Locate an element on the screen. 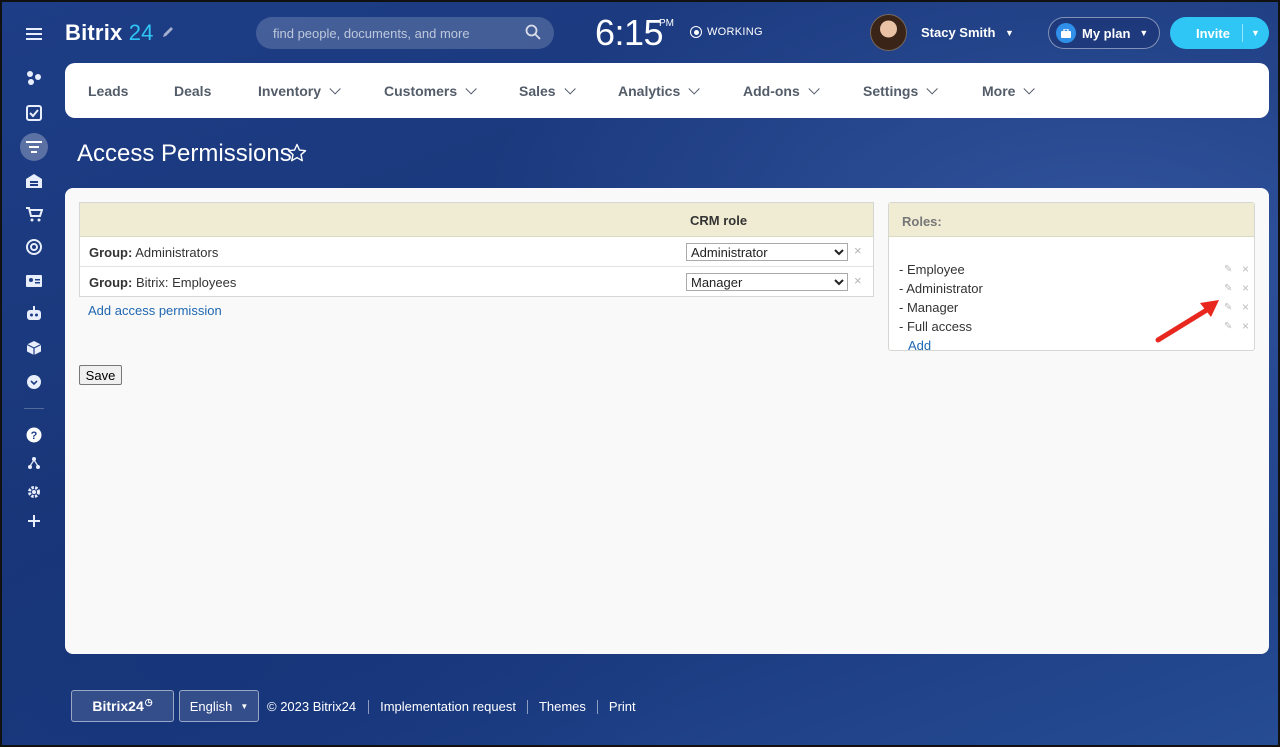 Image resolution: width=1280 pixels, height=747 pixels. sitemap-icon is located at coordinates (34, 463).